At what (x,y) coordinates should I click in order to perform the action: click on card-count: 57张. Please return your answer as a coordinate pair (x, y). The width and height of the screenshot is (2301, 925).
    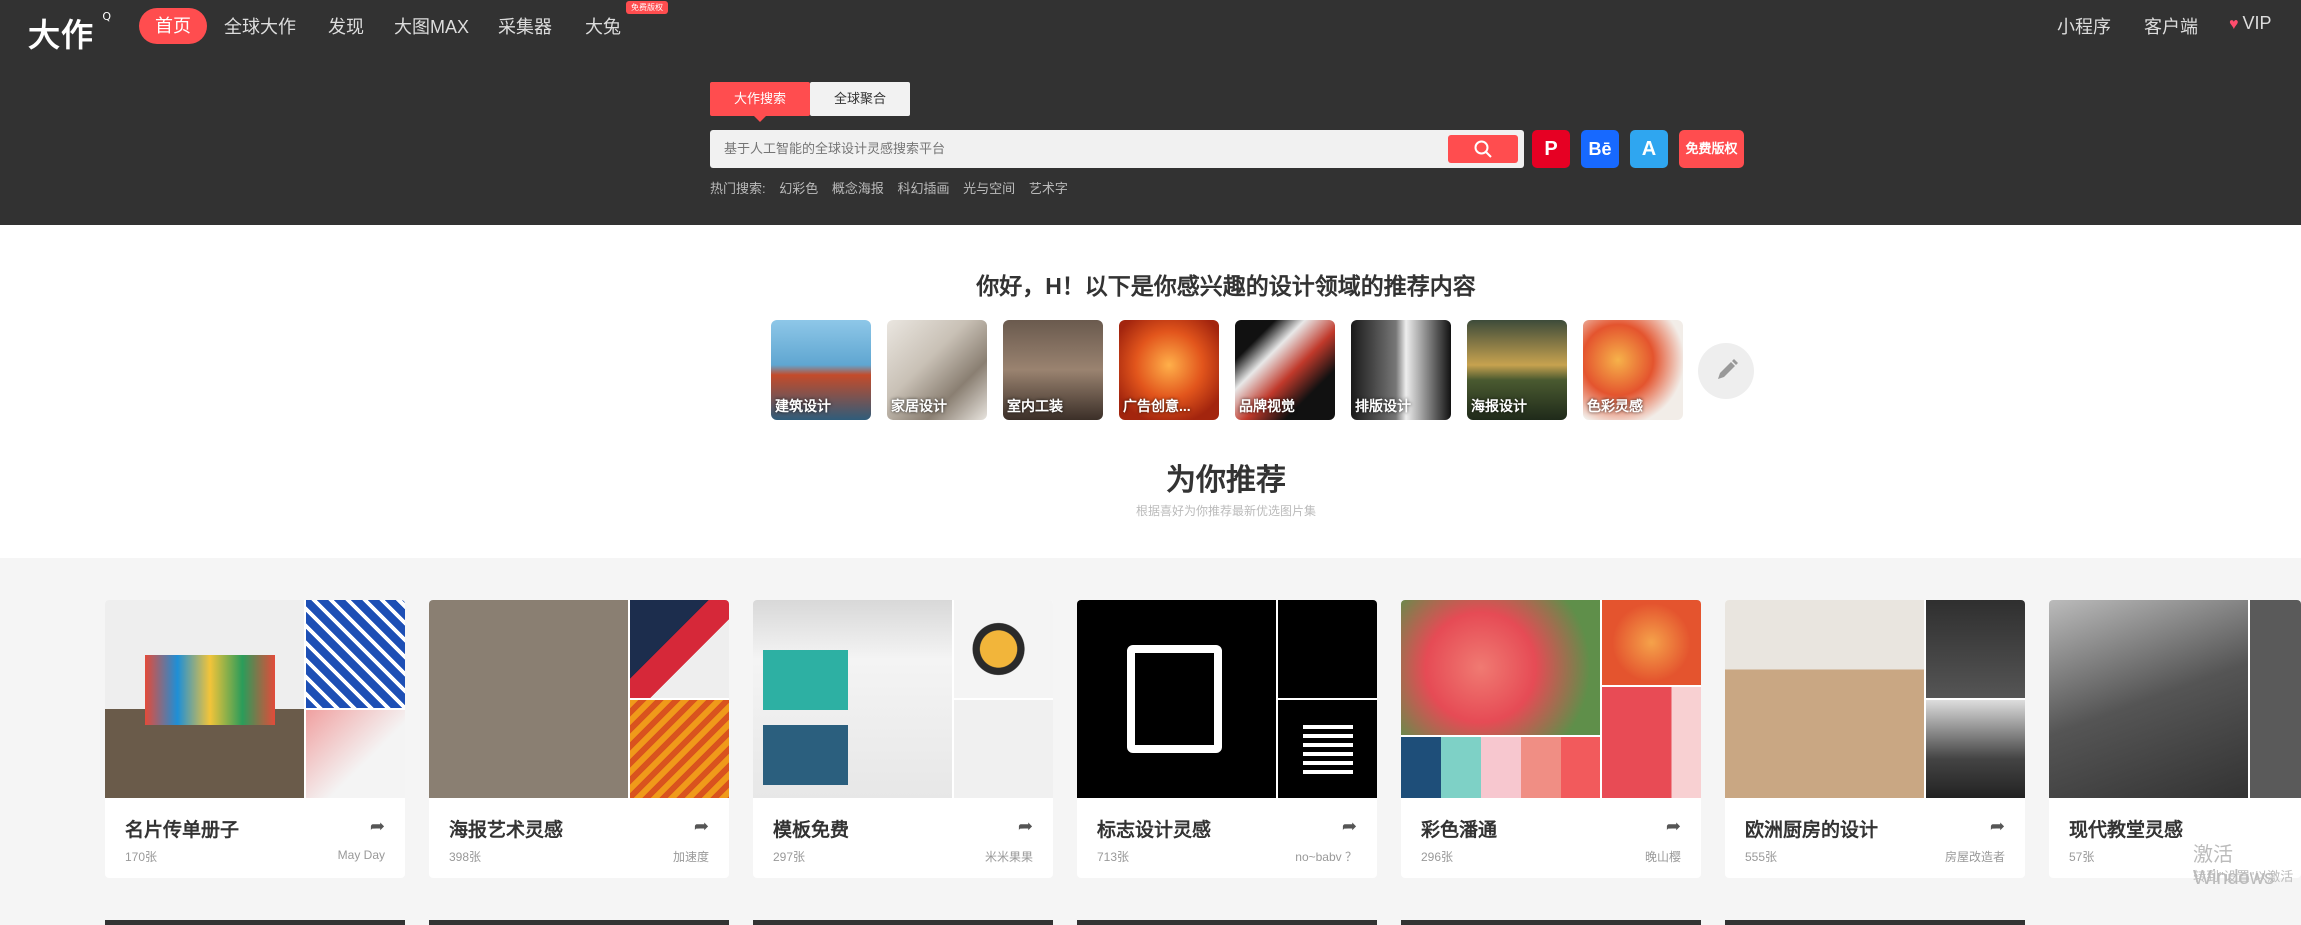
    Looking at the image, I should click on (2082, 857).